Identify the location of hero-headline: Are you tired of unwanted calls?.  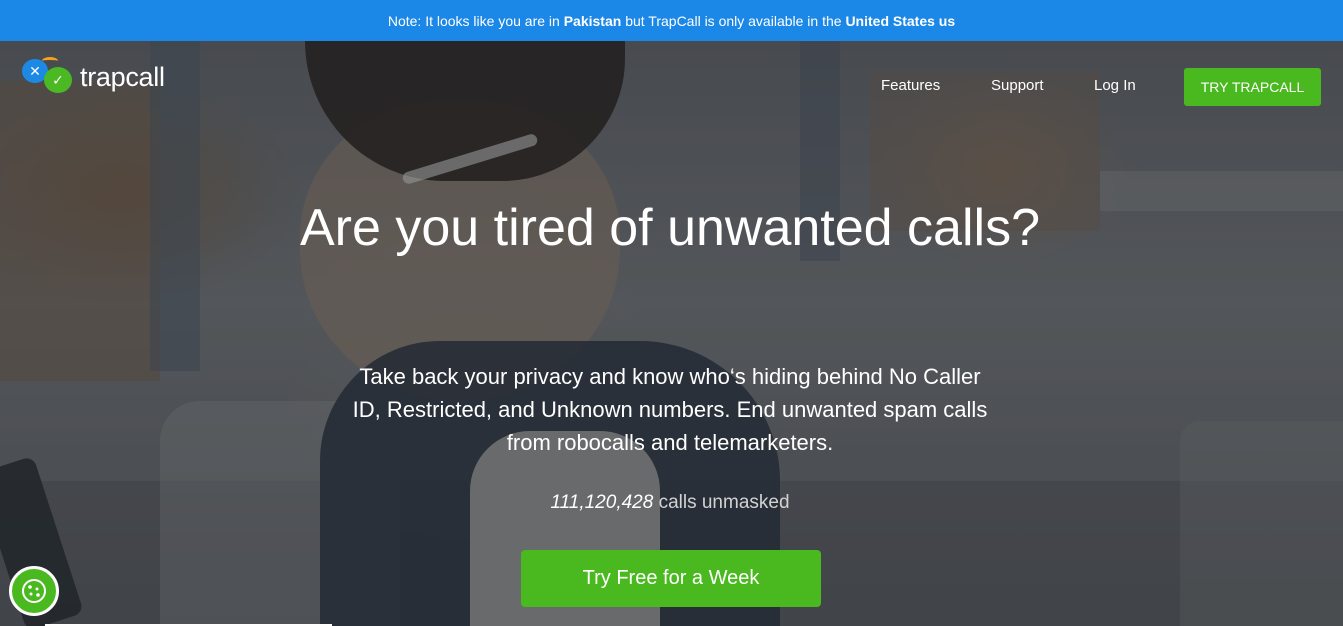
(670, 228).